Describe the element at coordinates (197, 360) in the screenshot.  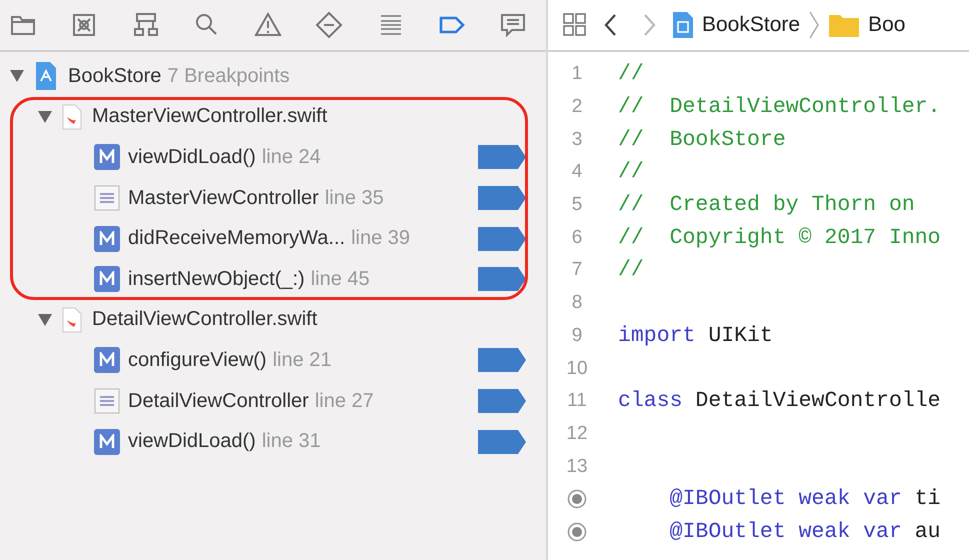
I see `breakpoint-symbol: configureView()` at that location.